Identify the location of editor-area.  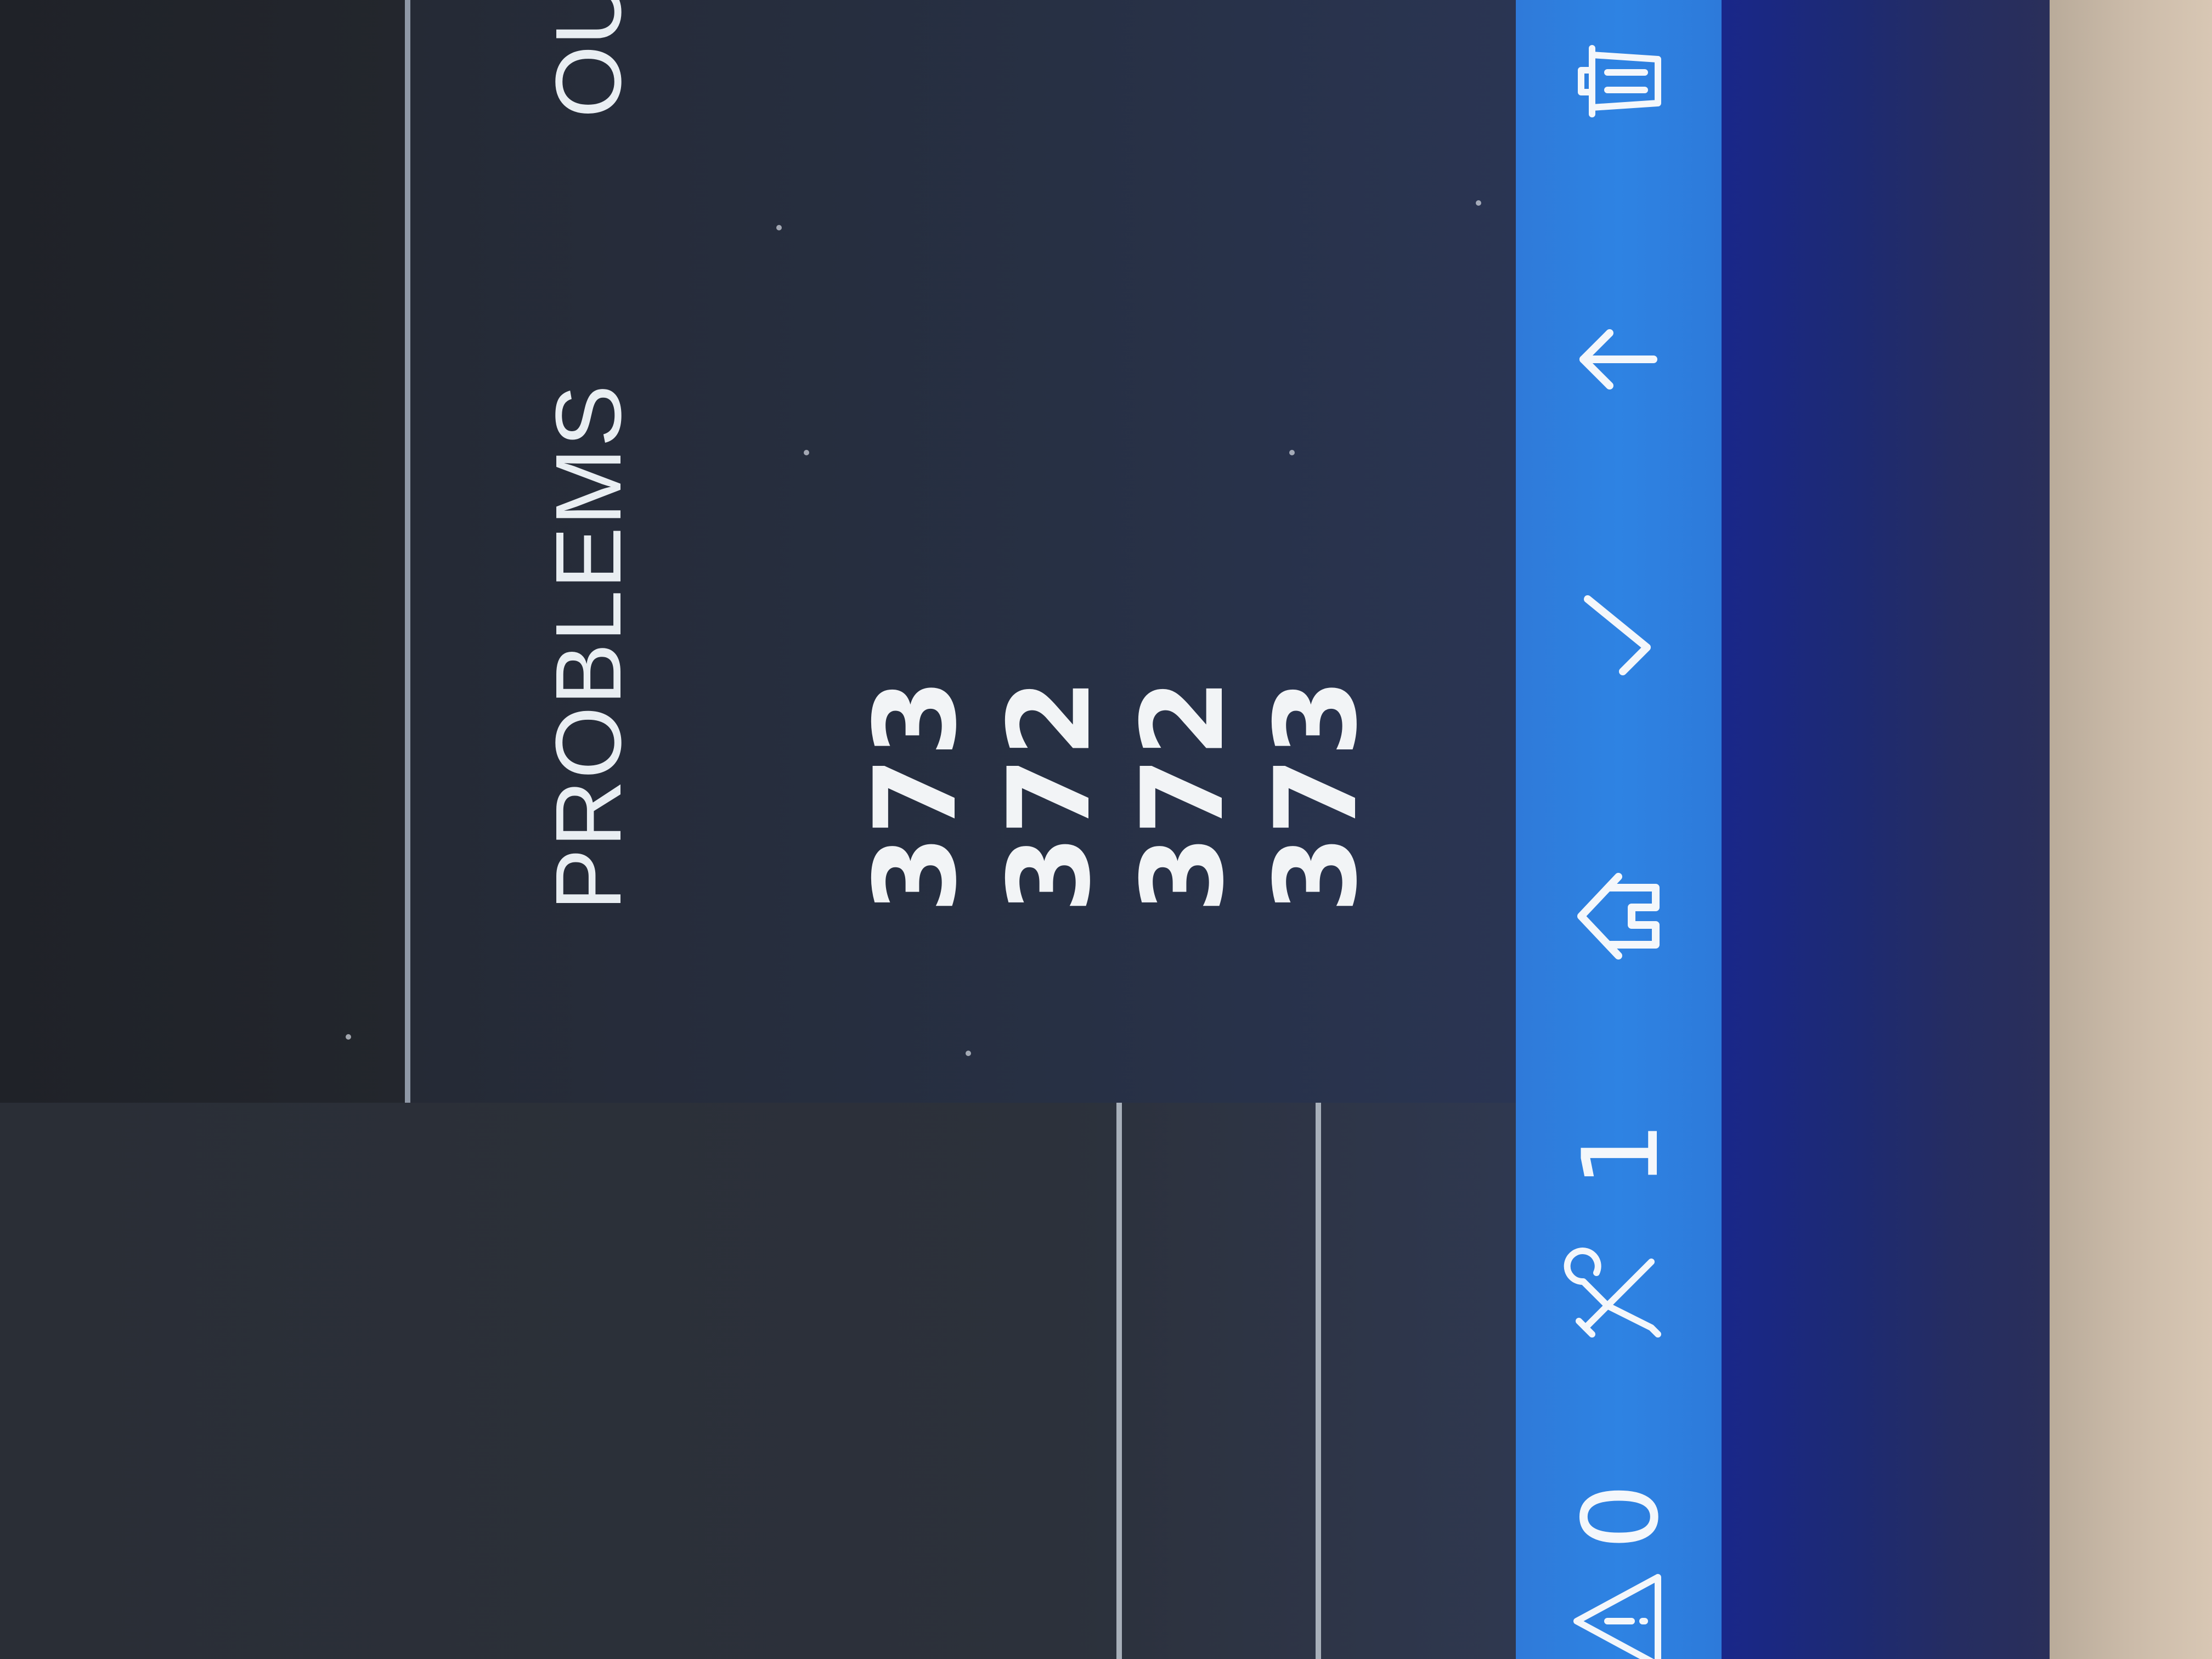
(203, 551).